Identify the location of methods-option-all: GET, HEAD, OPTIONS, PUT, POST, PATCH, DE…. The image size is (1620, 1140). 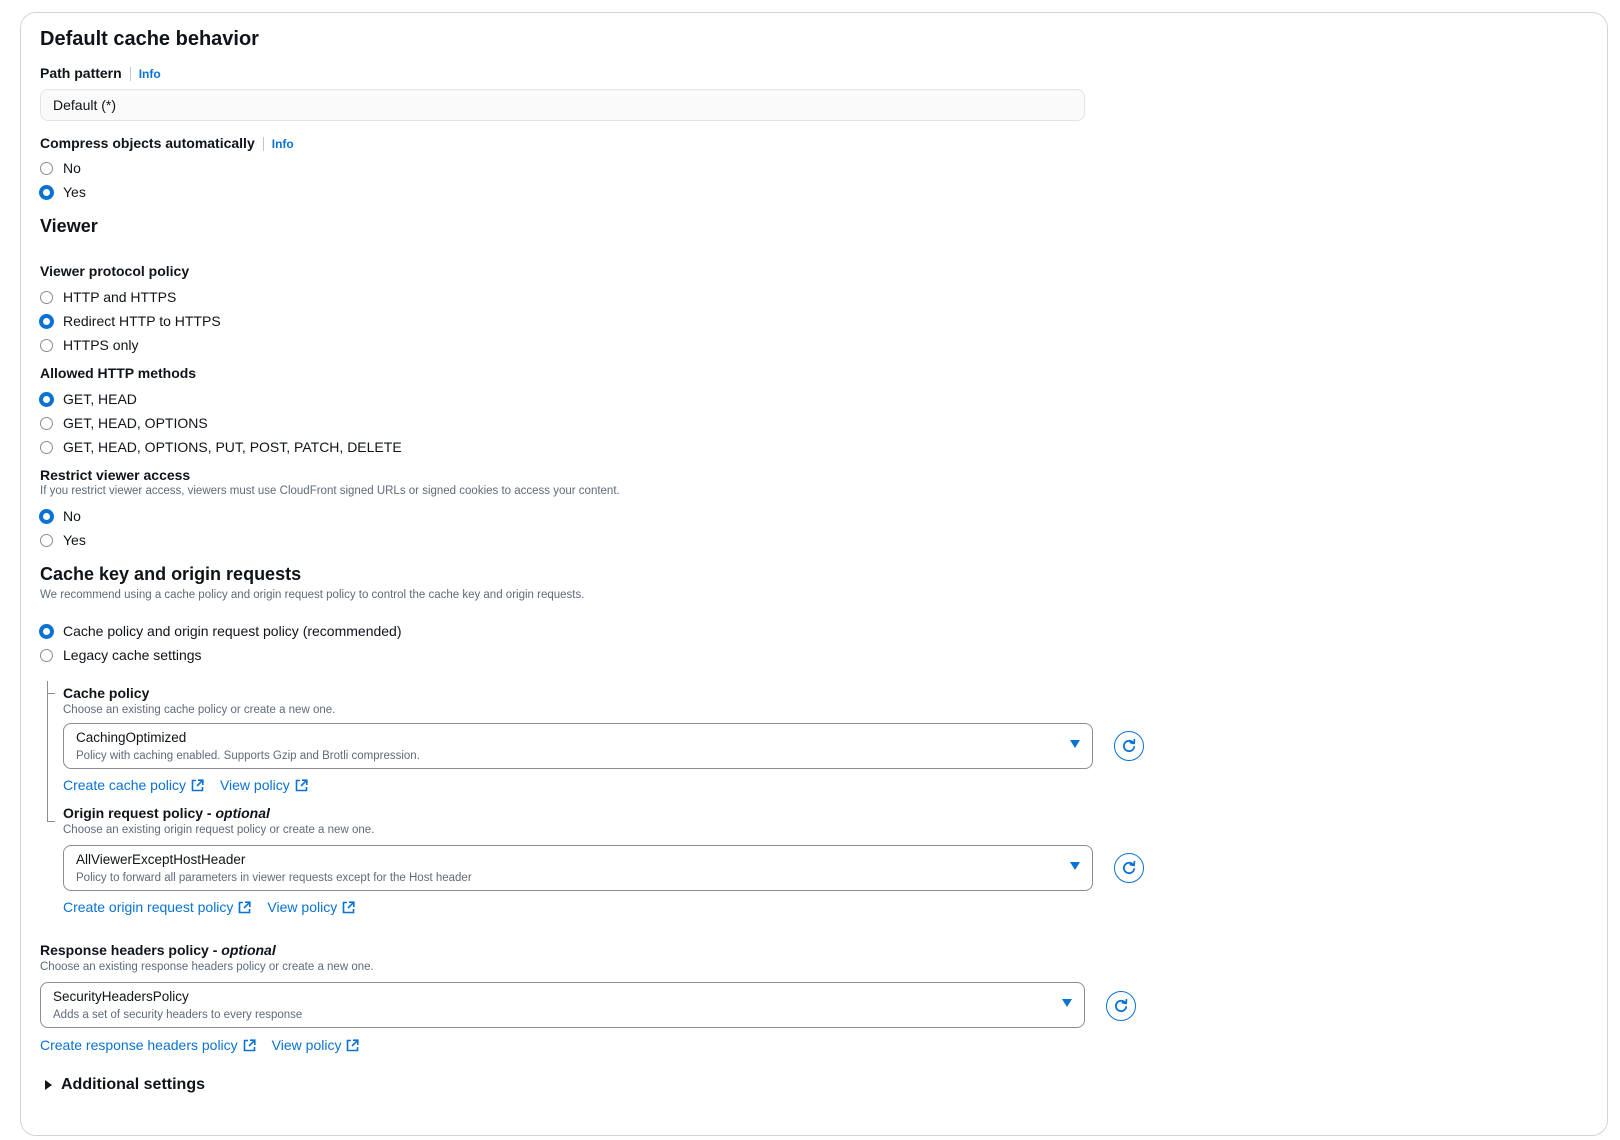
(221, 447).